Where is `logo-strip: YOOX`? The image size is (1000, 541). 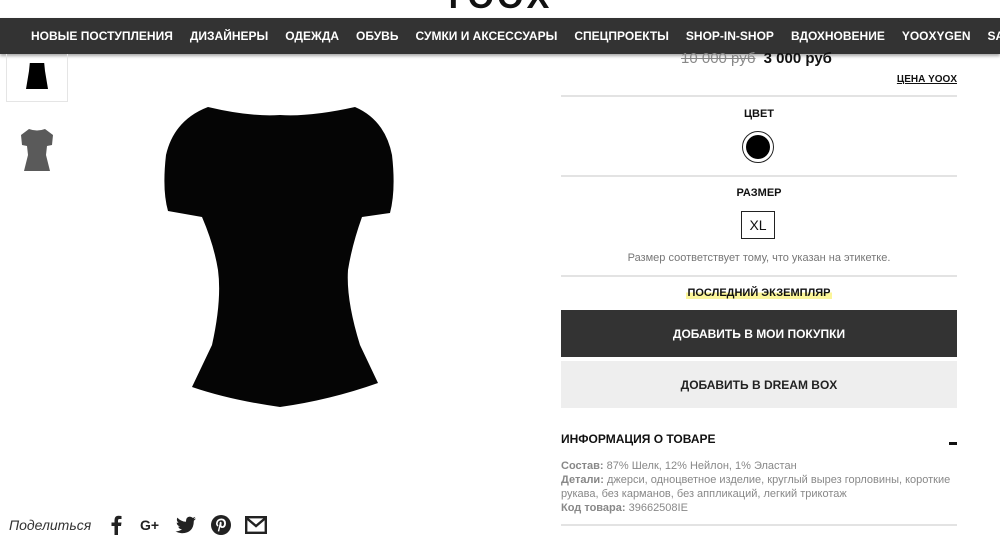
logo-strip: YOOX is located at coordinates (500, 9).